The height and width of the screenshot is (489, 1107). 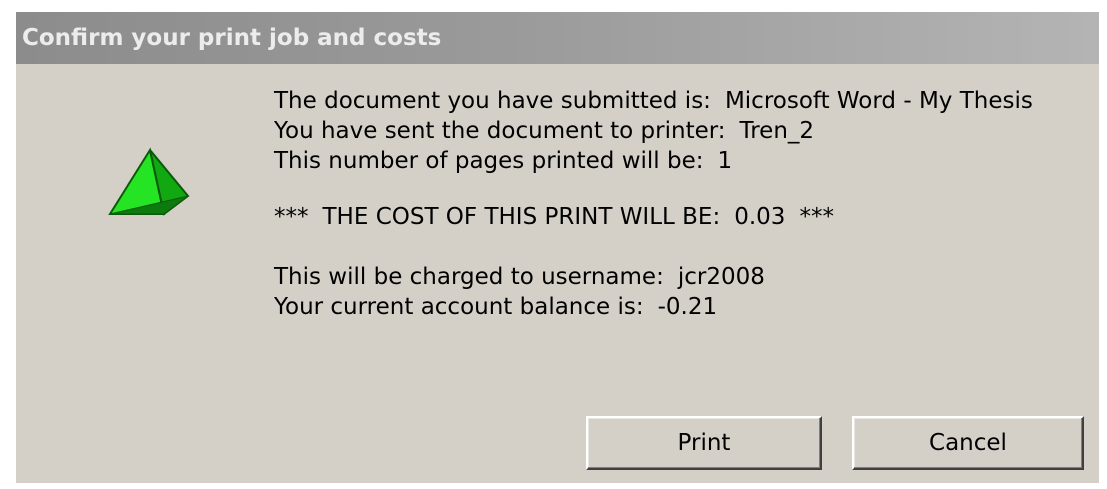 What do you see at coordinates (557, 38) in the screenshot?
I see `dialog-title: Confirm your print job and costs` at bounding box center [557, 38].